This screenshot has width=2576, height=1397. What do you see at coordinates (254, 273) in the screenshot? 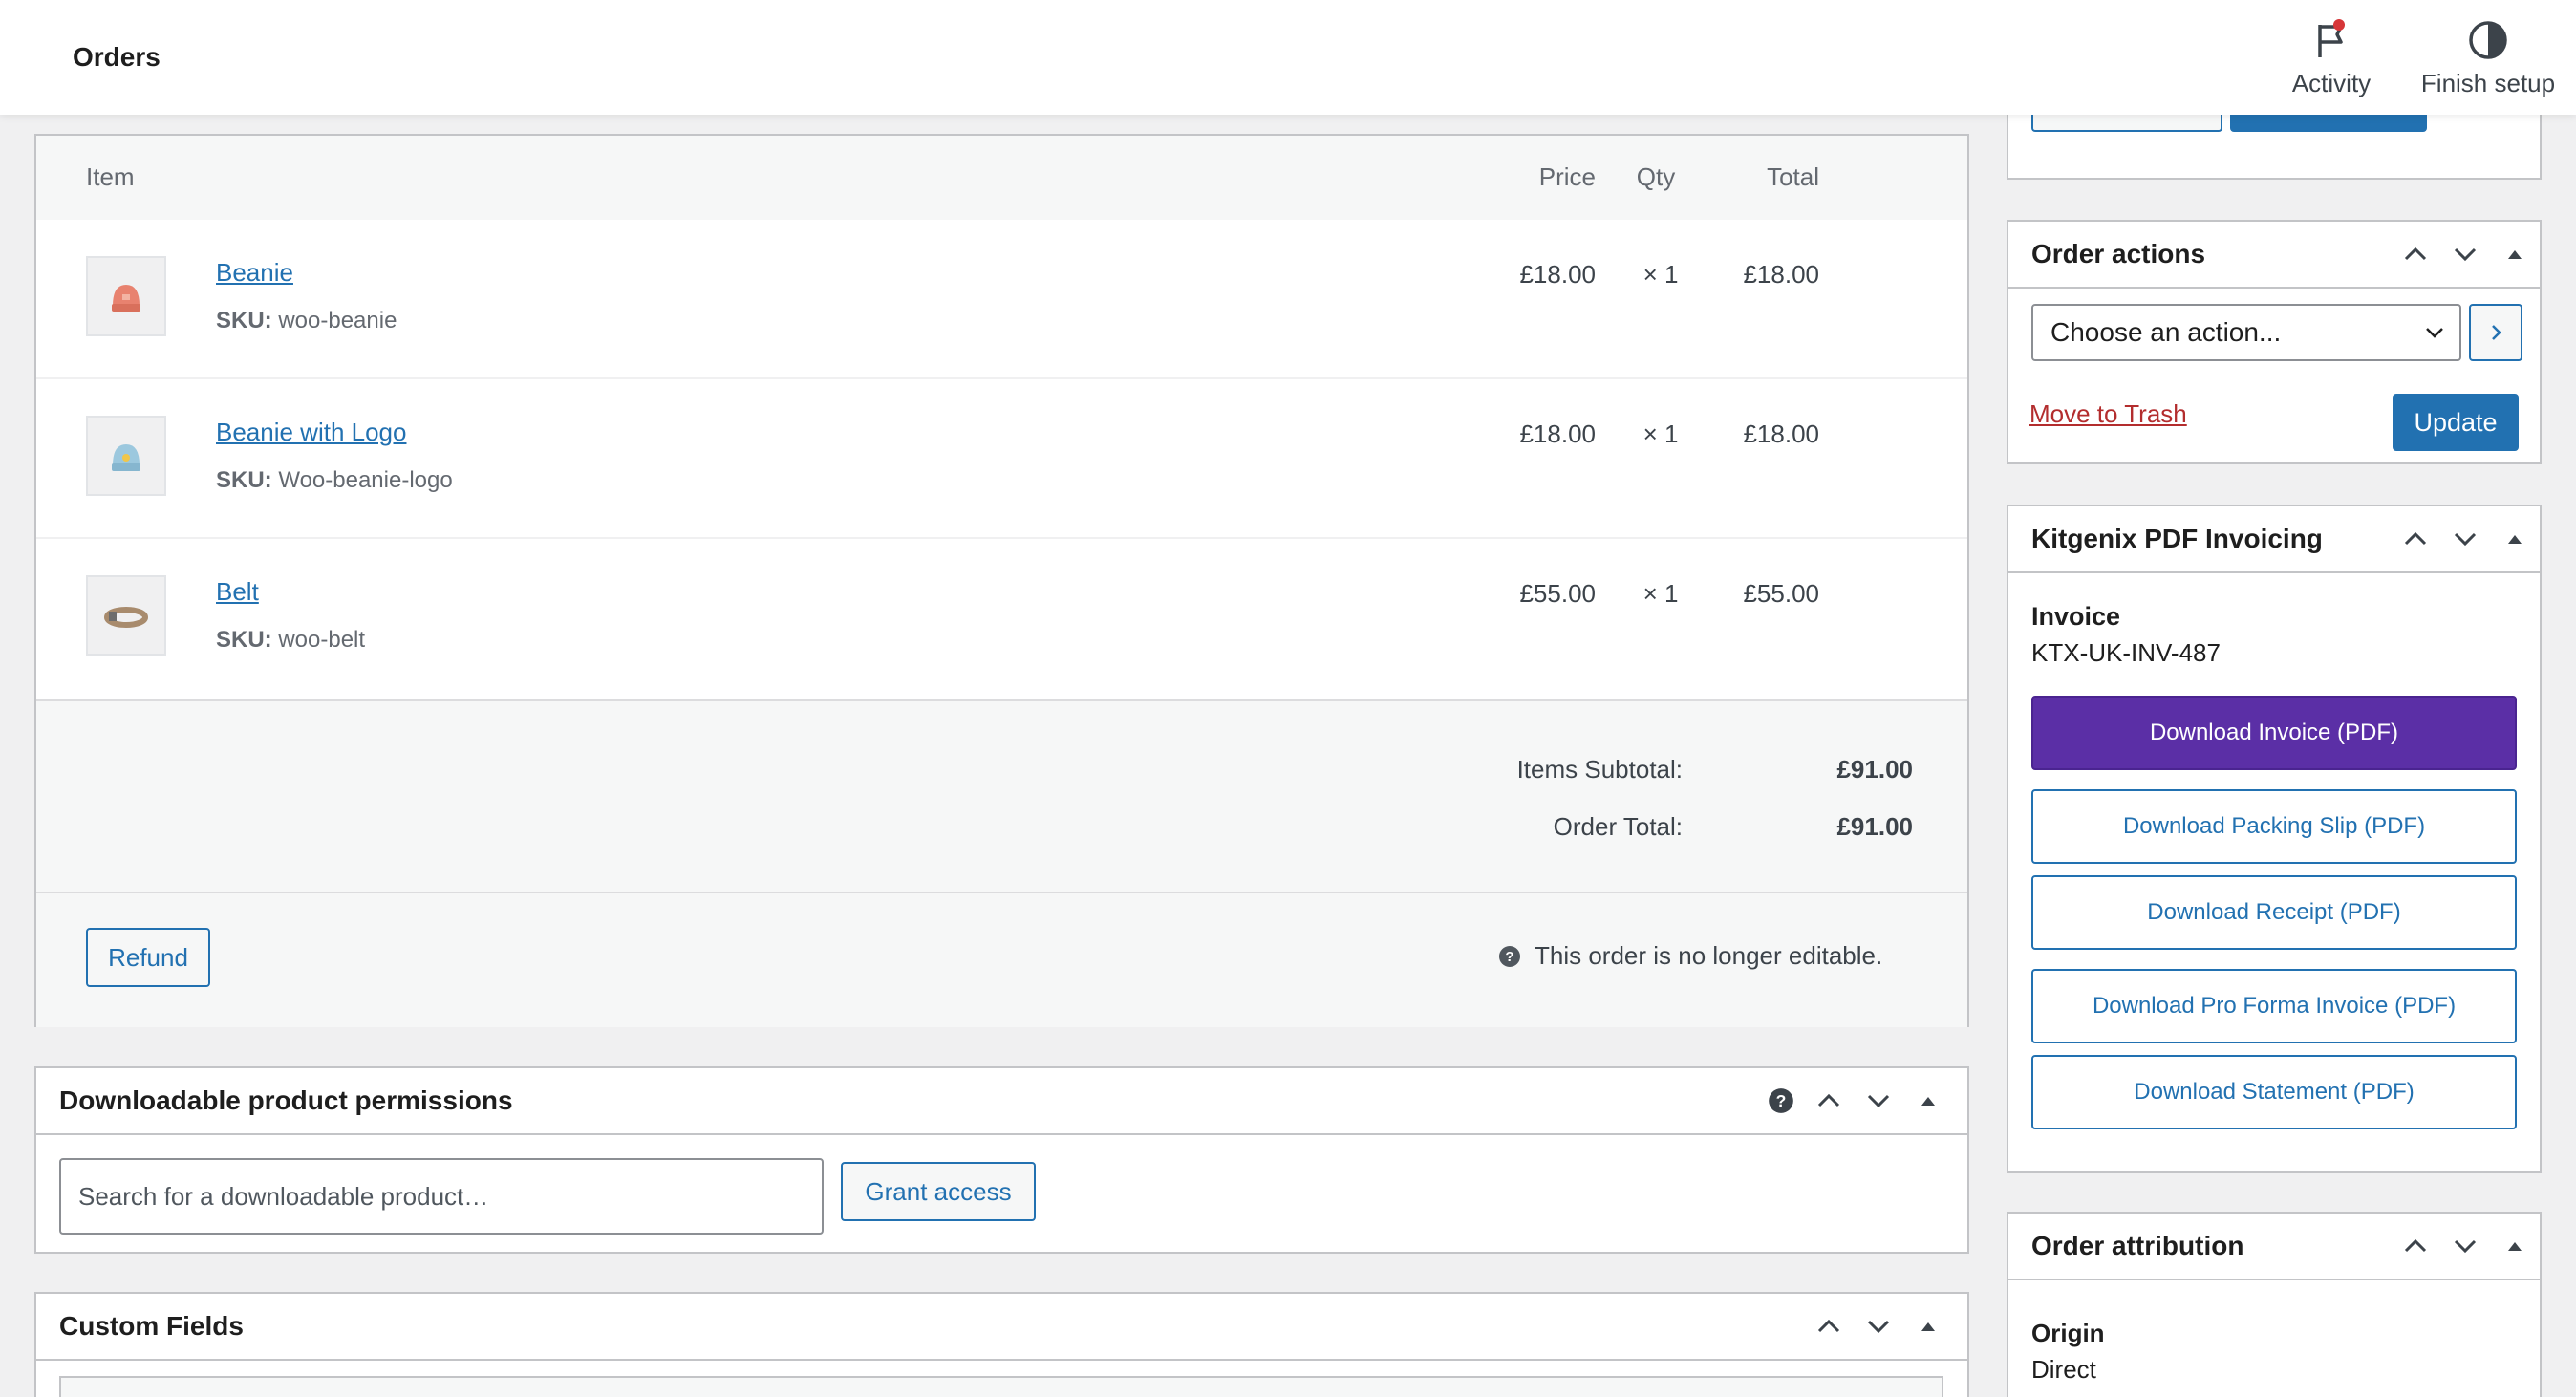
I see `product-link: Beanie` at bounding box center [254, 273].